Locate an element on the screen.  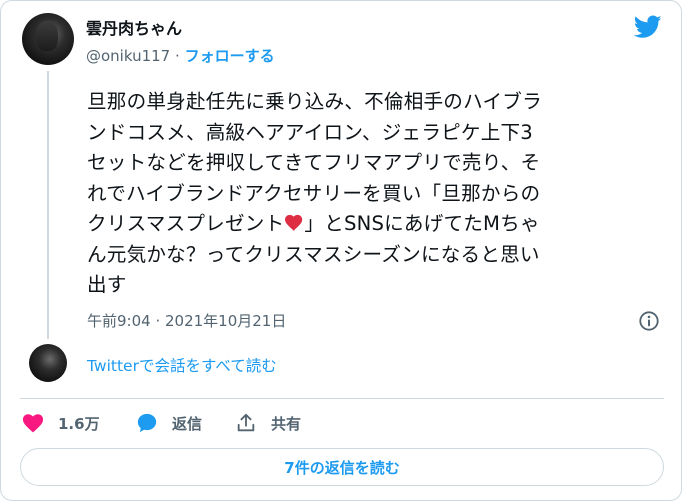
tweet-line: 出す is located at coordinates (107, 284).